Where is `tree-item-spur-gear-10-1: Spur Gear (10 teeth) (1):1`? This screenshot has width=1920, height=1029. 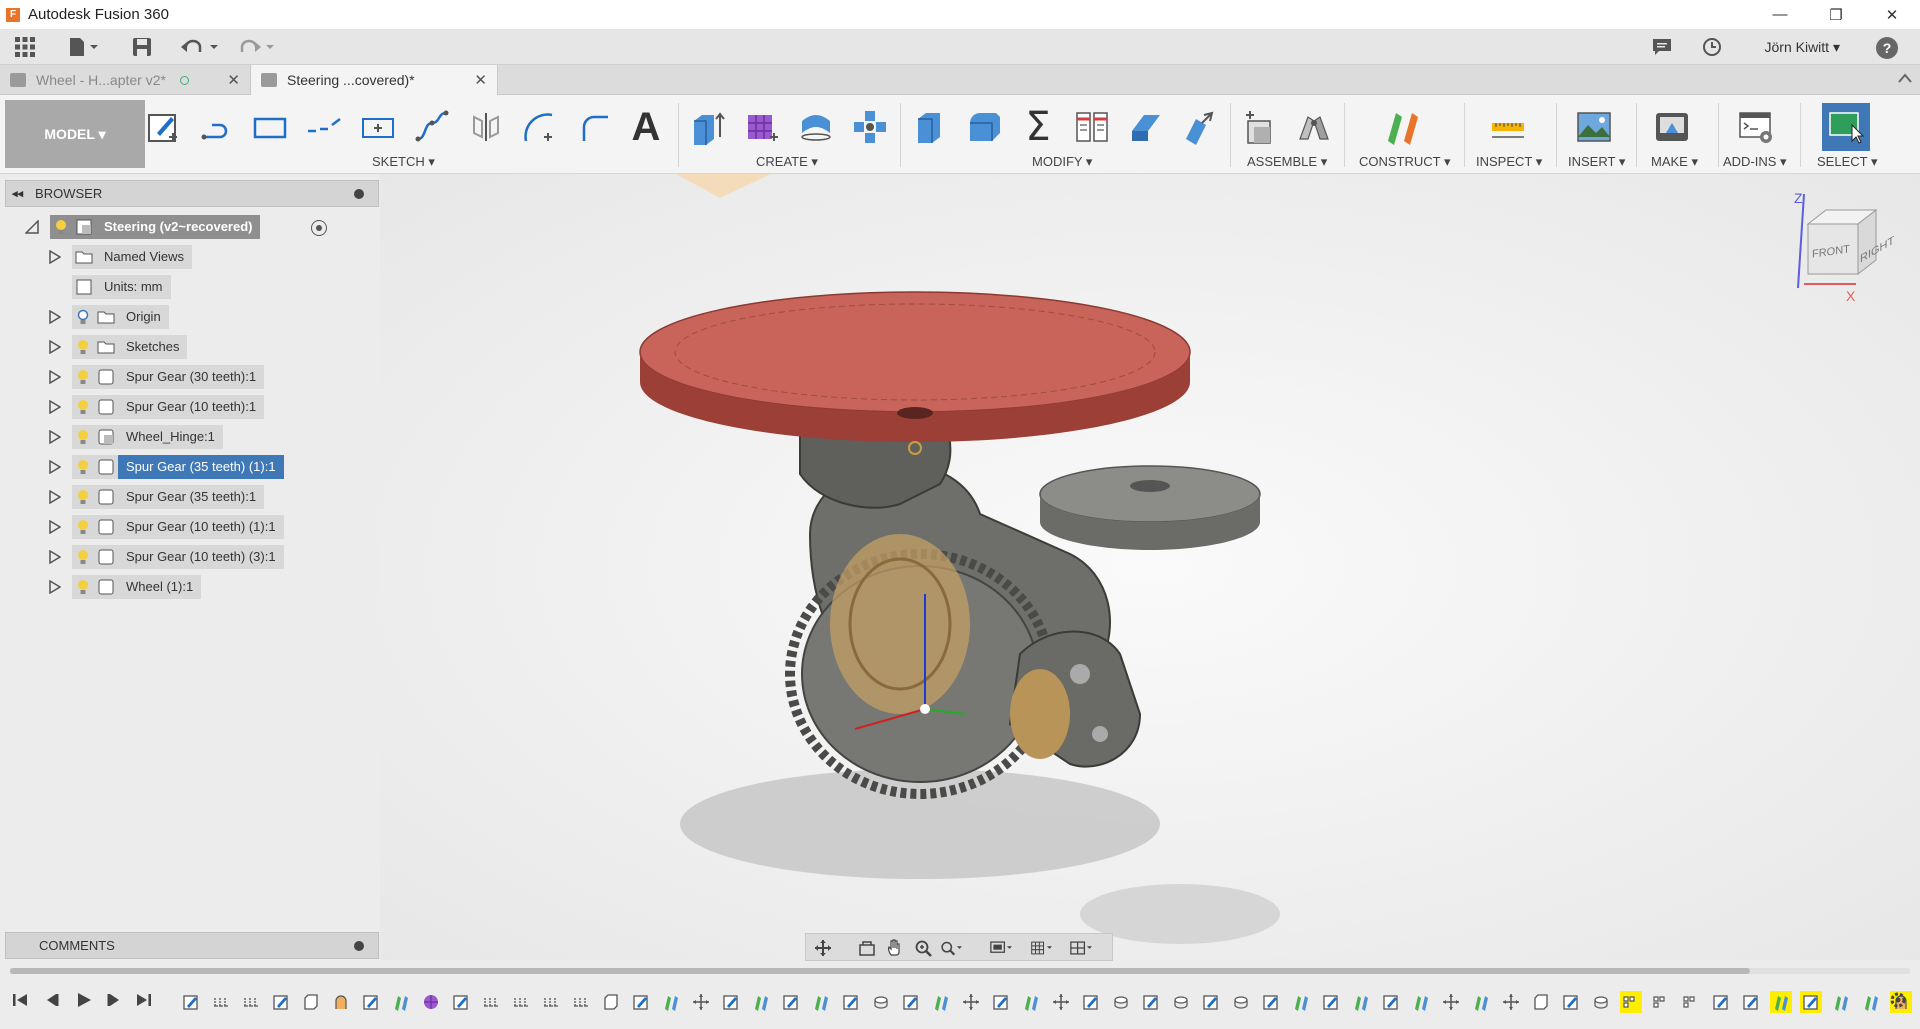 tree-item-spur-gear-10-1: Spur Gear (10 teeth) (1):1 is located at coordinates (192, 527).